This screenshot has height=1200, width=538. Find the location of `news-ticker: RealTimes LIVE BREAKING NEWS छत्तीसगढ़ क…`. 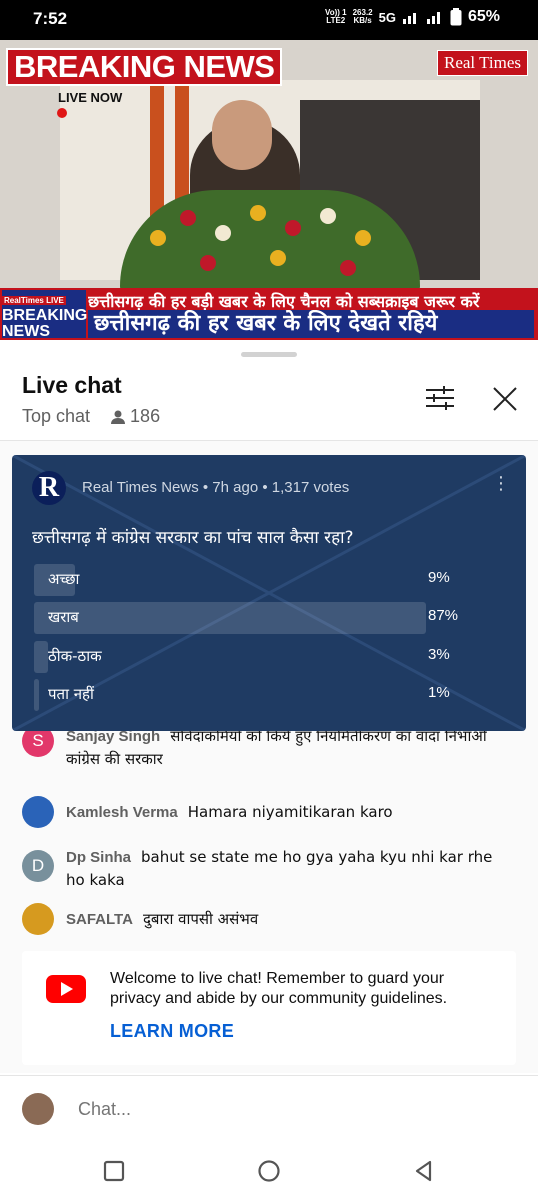

news-ticker: RealTimes LIVE BREAKING NEWS छत्तीसगढ़ क… is located at coordinates (269, 314).